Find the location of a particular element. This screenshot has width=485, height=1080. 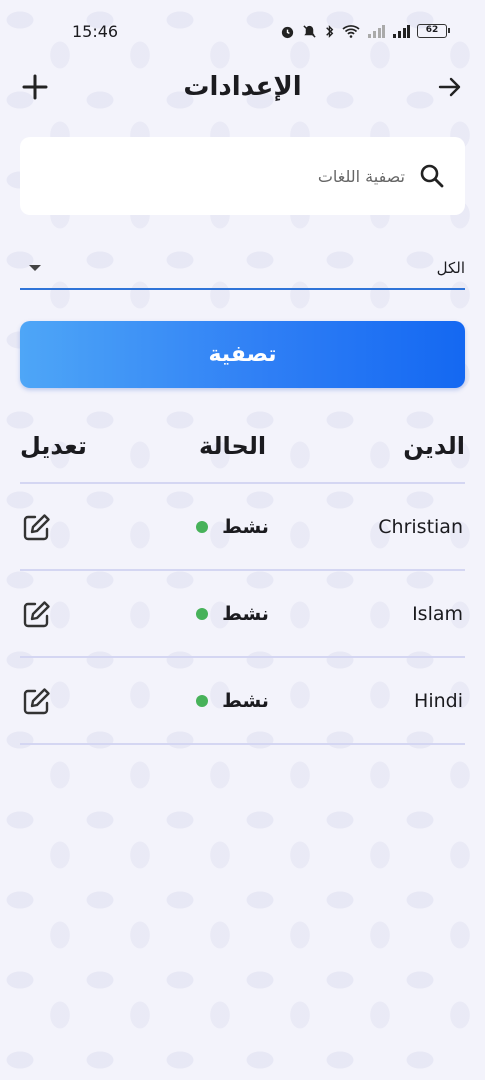

wifi-icon is located at coordinates (351, 31).